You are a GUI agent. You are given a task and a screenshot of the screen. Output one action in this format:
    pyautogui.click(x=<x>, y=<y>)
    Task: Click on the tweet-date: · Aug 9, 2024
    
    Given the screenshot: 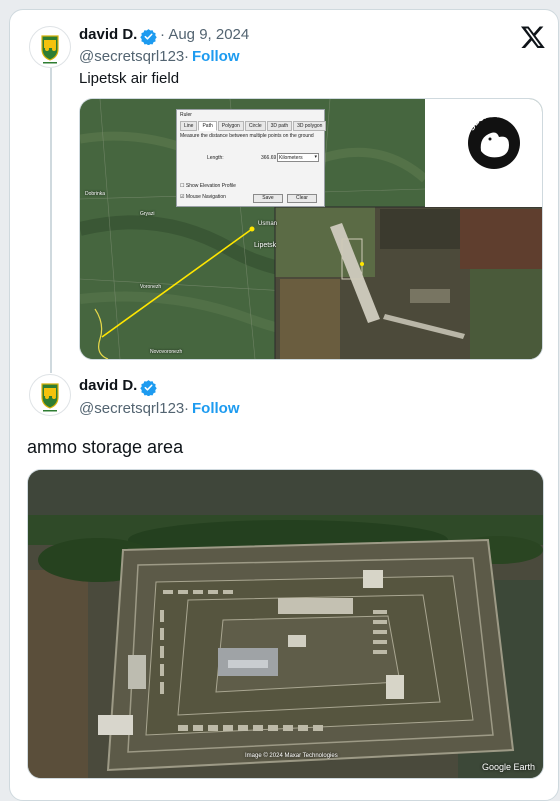 What is the action you would take?
    pyautogui.click(x=204, y=34)
    